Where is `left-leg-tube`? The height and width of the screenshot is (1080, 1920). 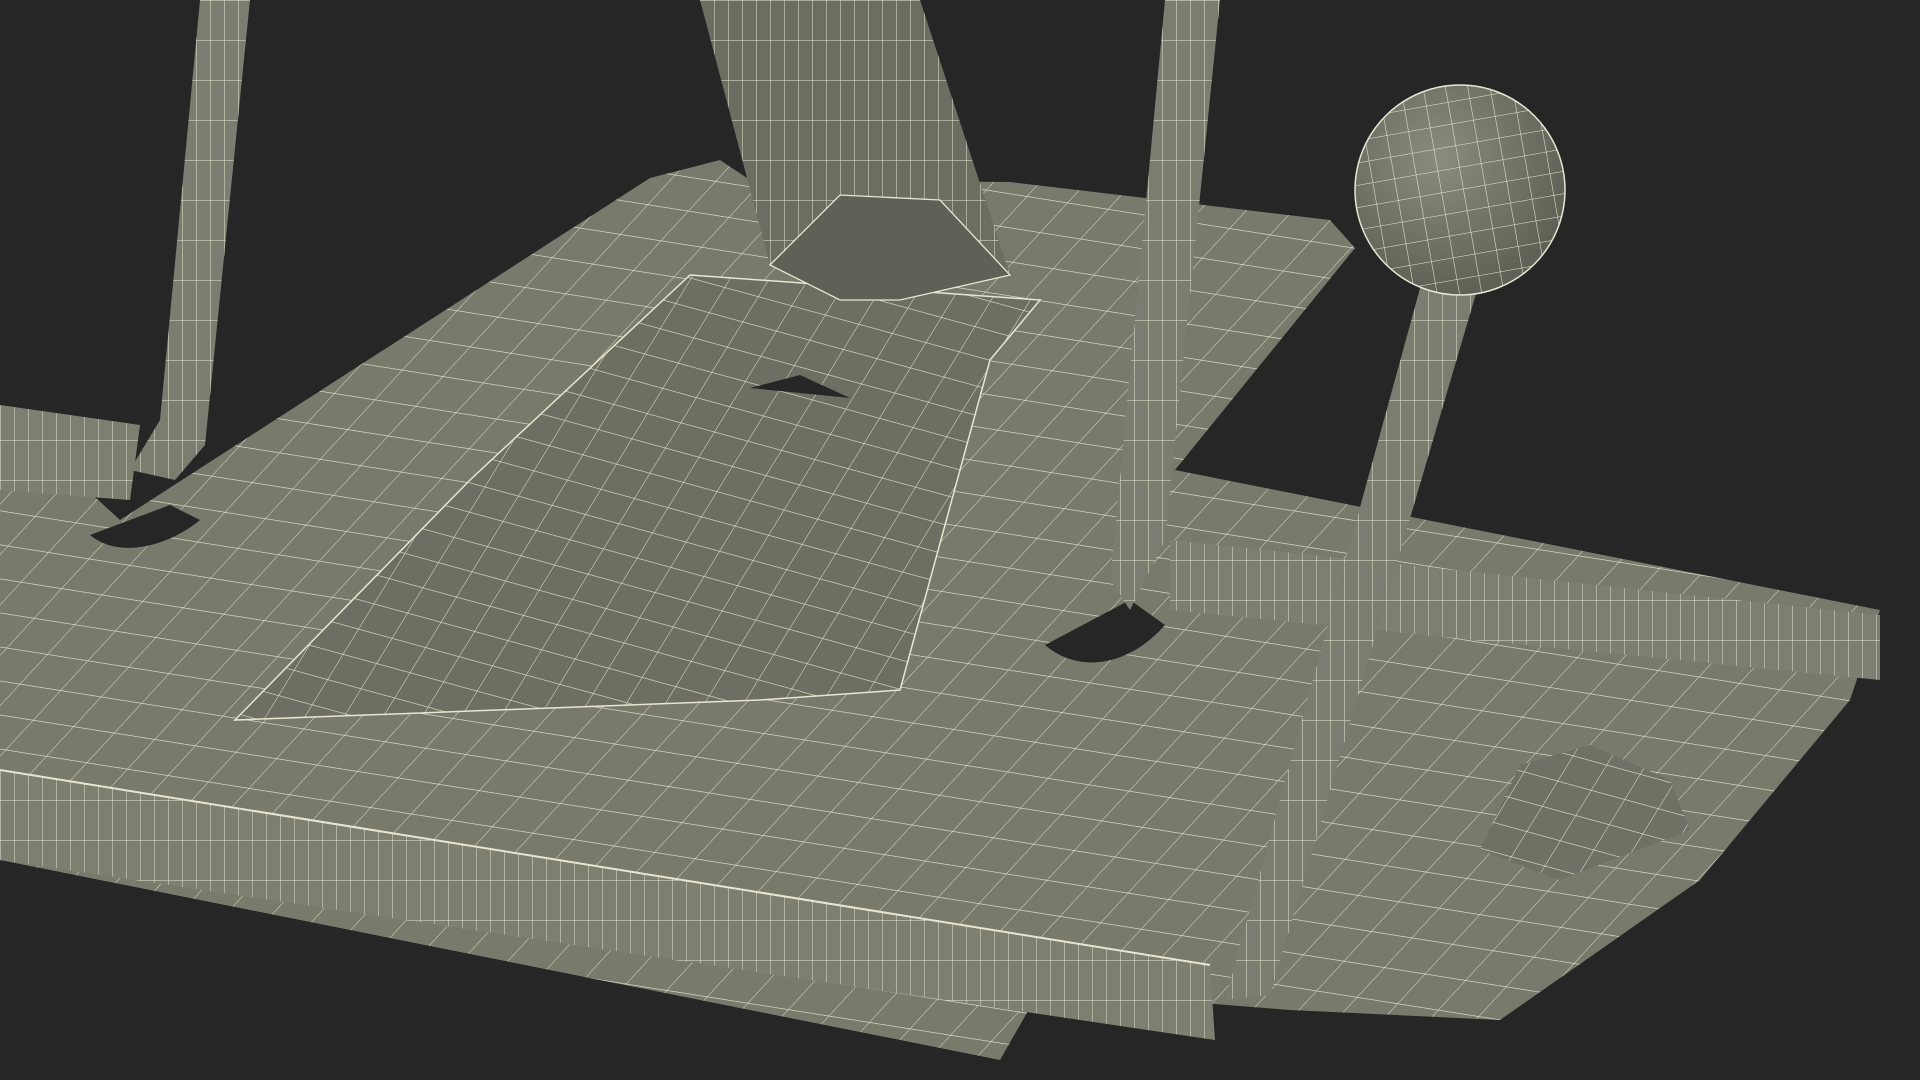 left-leg-tube is located at coordinates (190, 240).